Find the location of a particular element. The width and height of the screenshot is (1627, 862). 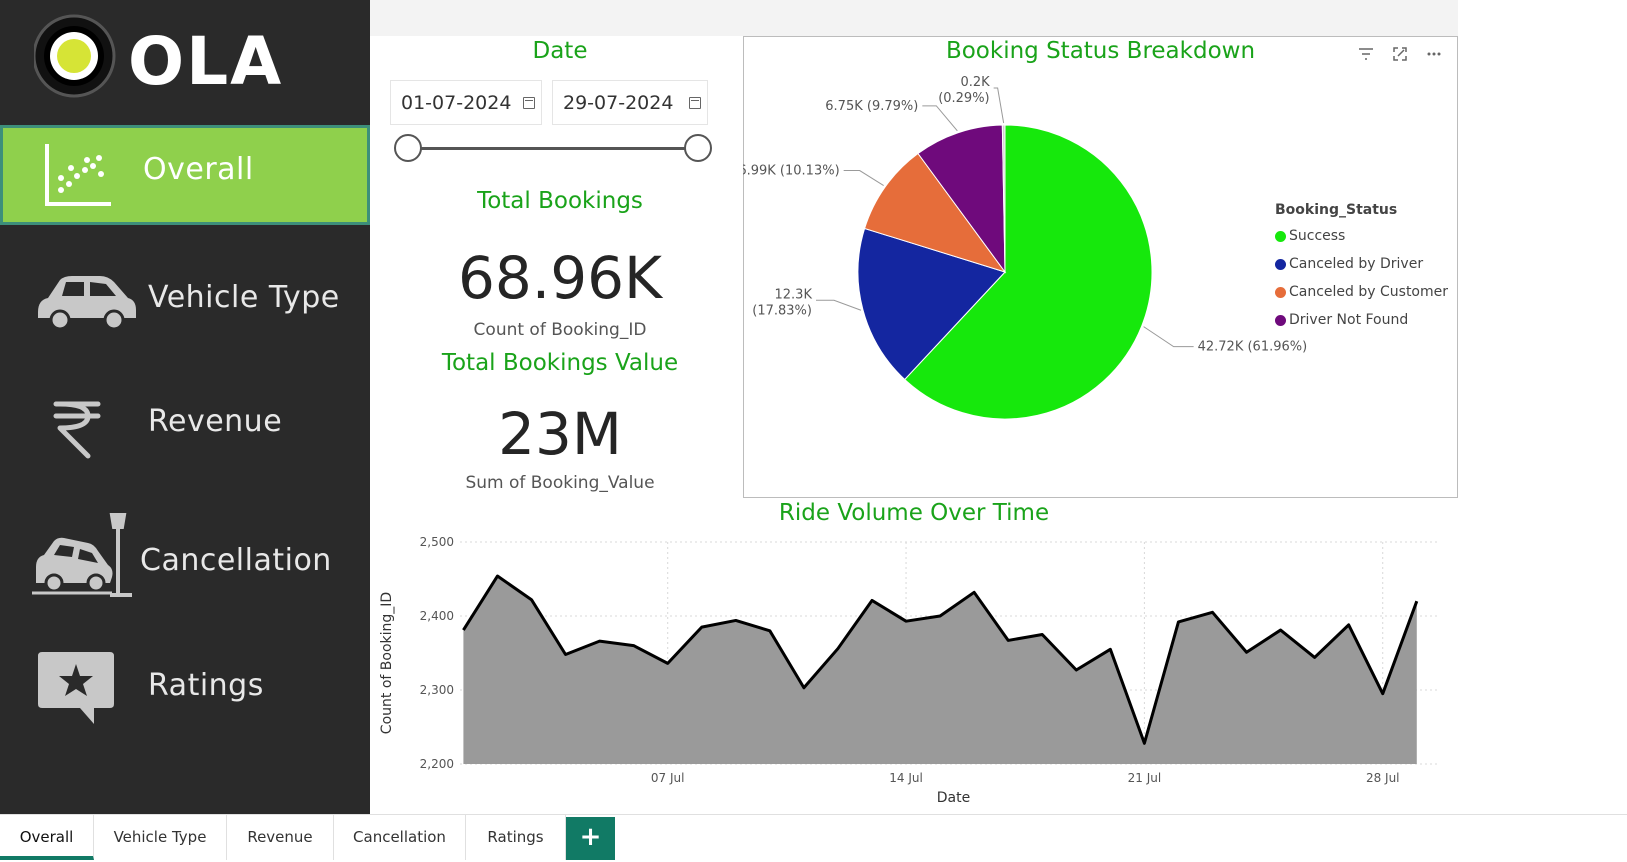

nav-label-vehicle-type: Vehicle Type is located at coordinates (244, 297).